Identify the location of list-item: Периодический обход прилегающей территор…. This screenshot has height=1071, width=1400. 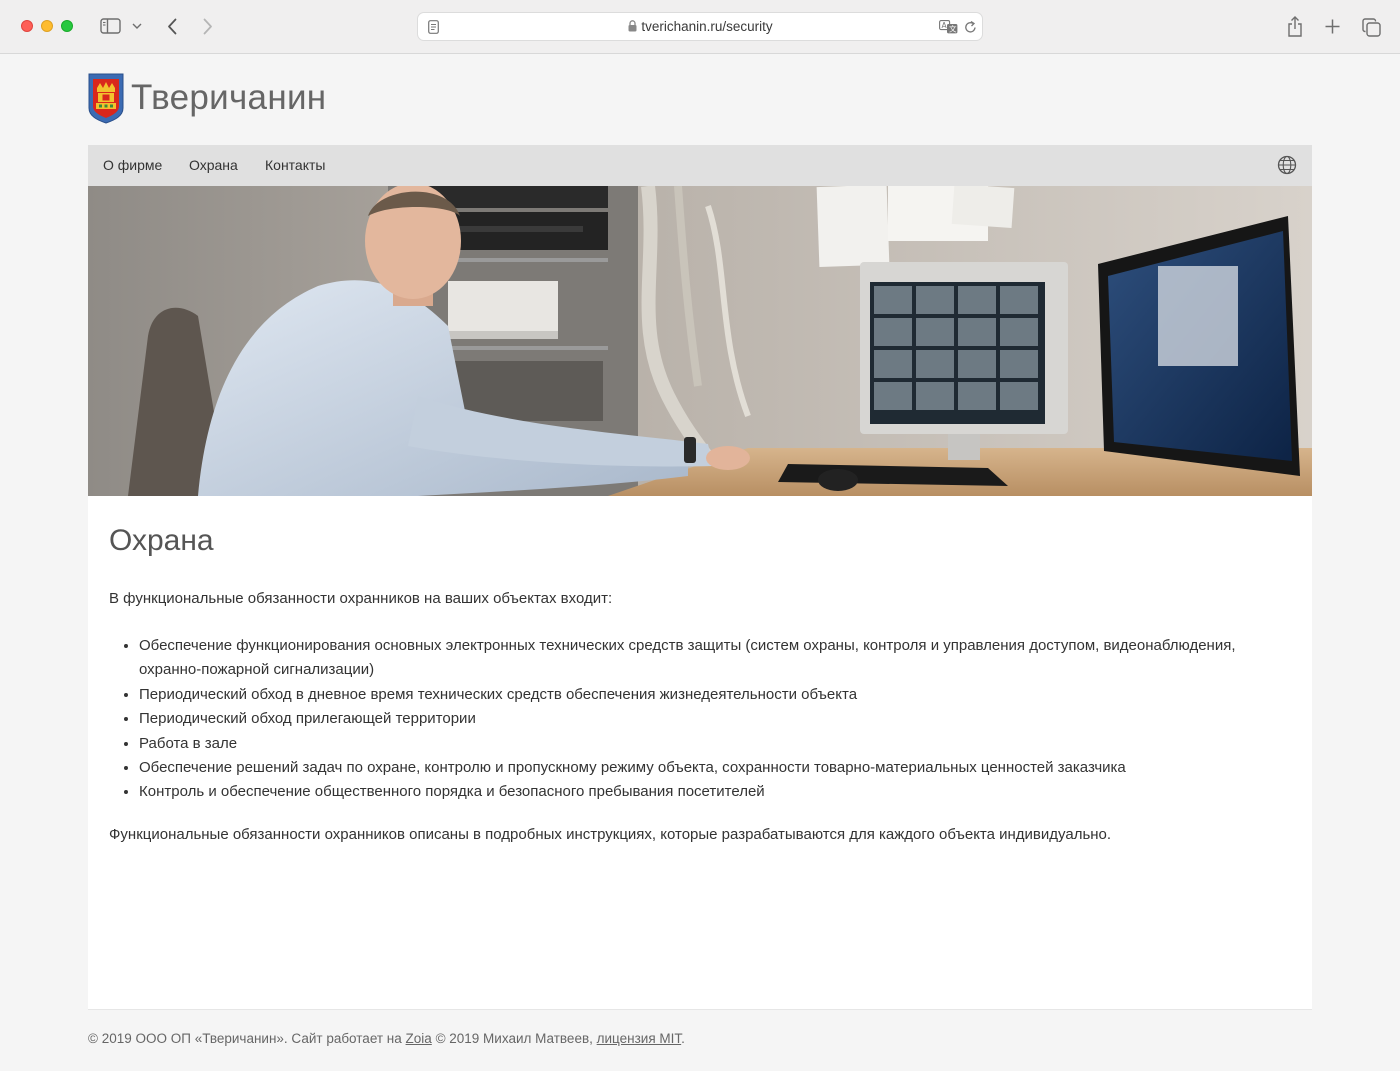
(714, 719).